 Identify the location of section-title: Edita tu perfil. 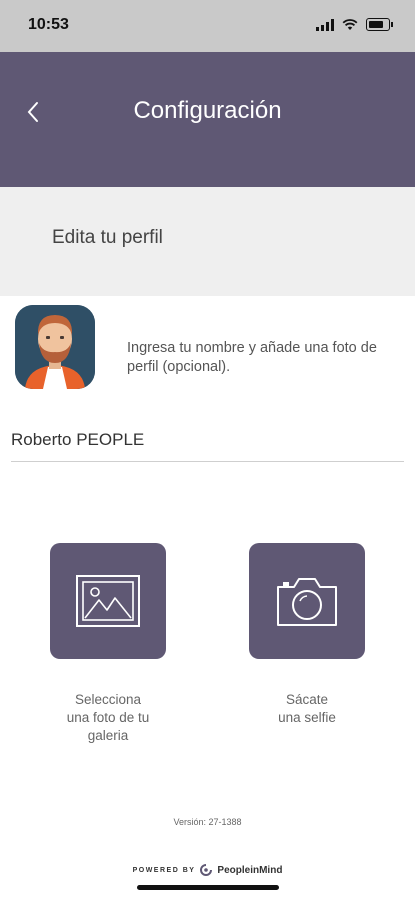
(107, 237).